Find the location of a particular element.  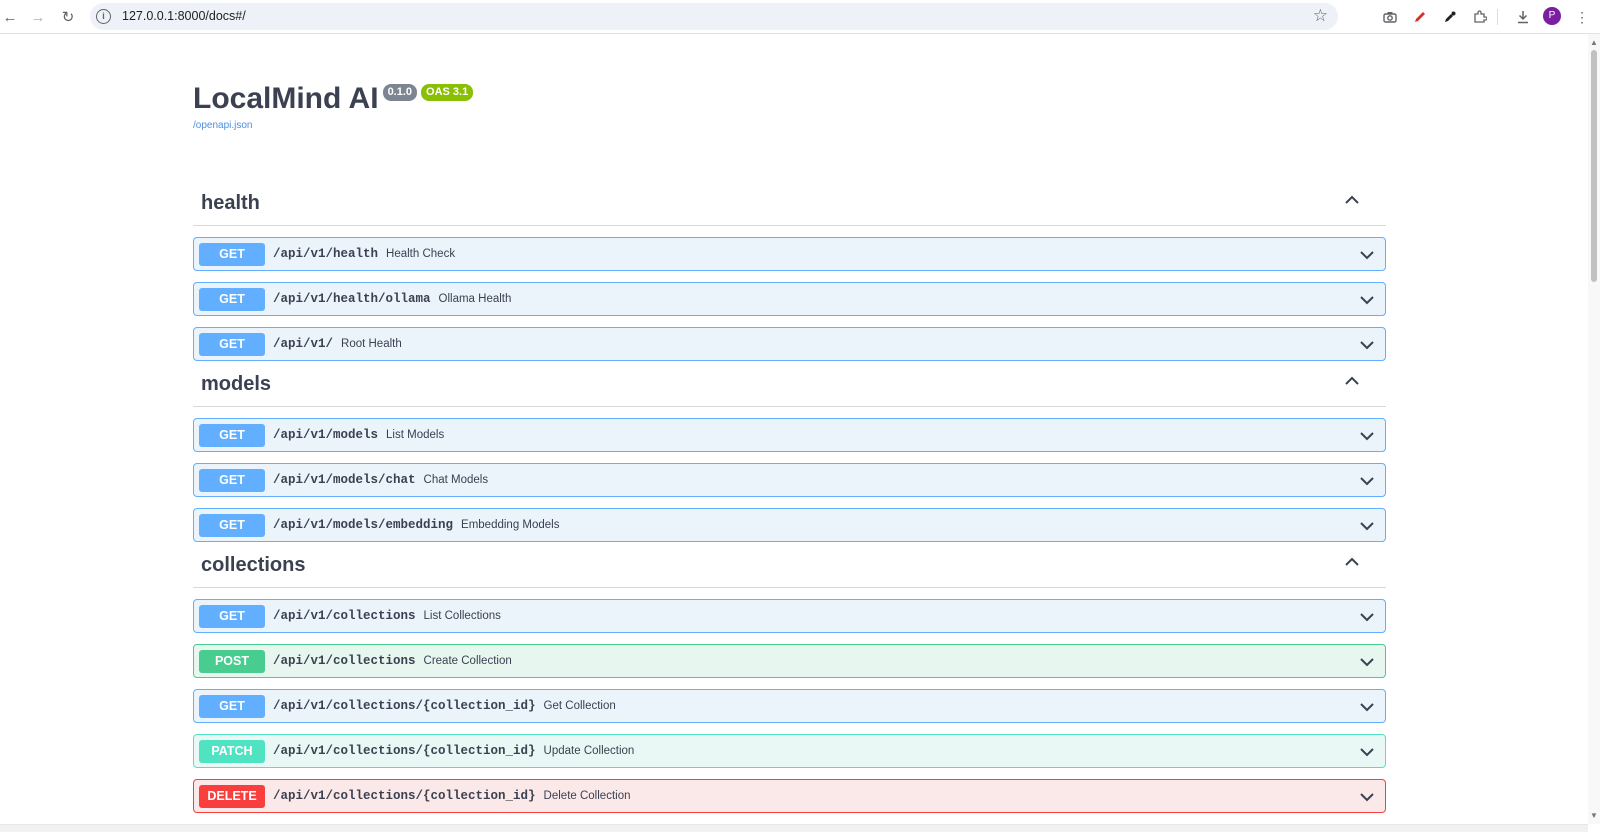

operation-summary: Embedding Models is located at coordinates (510, 525).